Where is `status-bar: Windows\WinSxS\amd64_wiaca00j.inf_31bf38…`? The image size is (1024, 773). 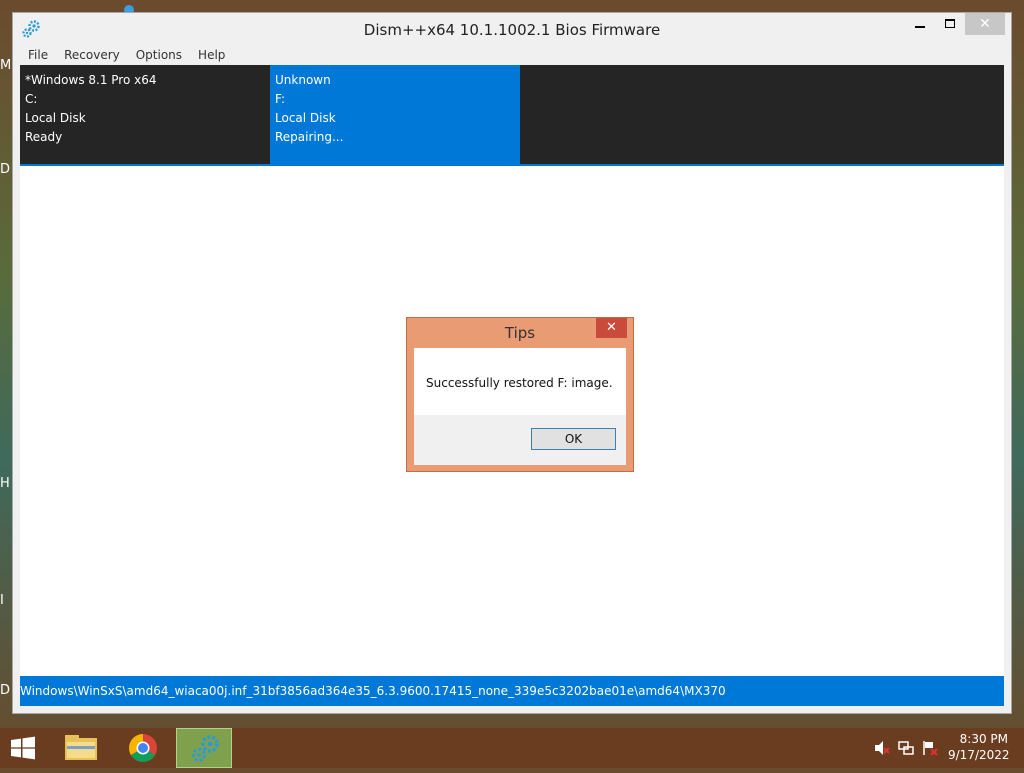 status-bar: Windows\WinSxS\amd64_wiaca00j.inf_31bf38… is located at coordinates (512, 691).